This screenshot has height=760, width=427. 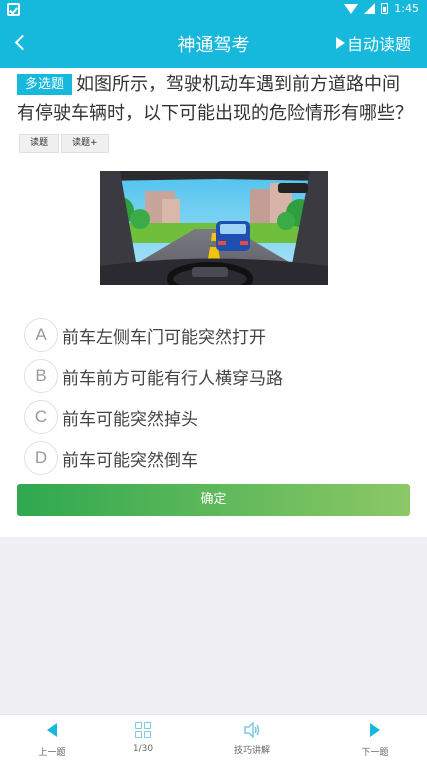 I want to click on play-icon, so click(x=340, y=43).